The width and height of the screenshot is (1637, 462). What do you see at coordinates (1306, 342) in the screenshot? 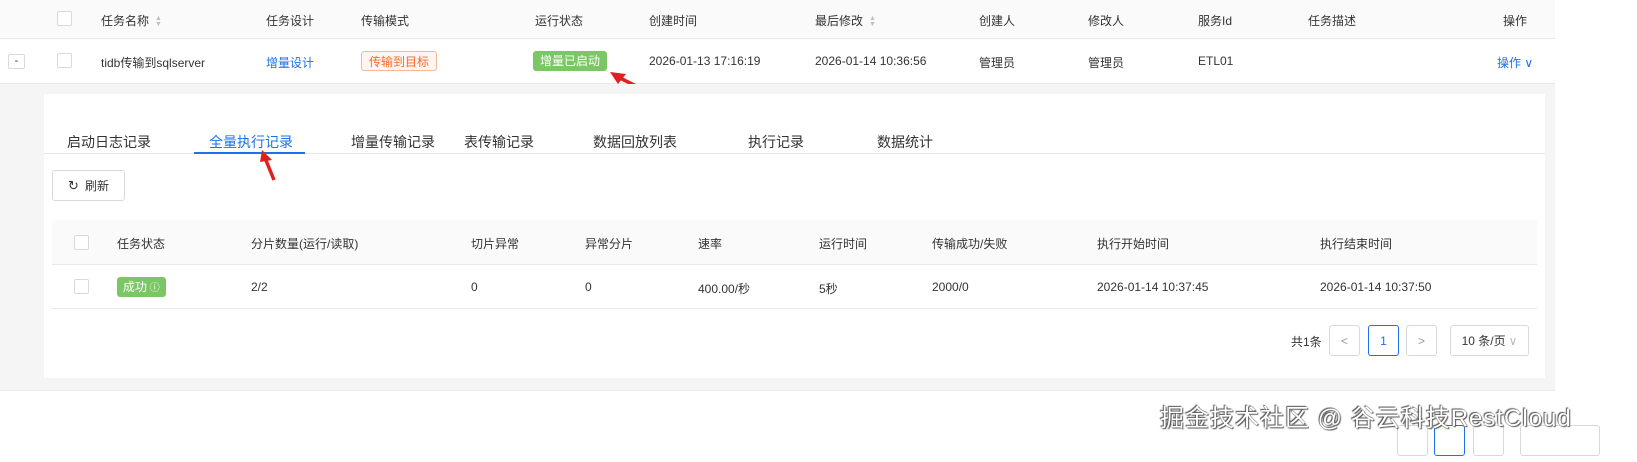
I see `pagination-total: 共1条` at bounding box center [1306, 342].